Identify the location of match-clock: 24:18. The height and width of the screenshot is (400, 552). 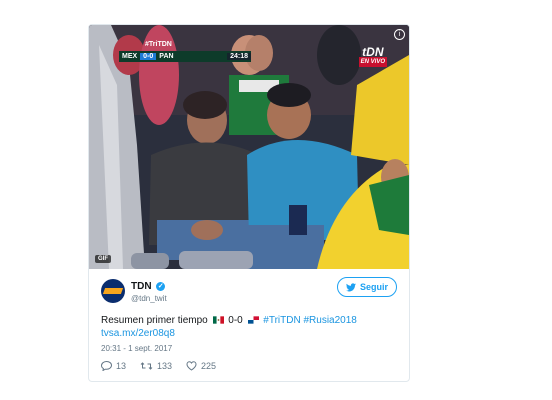
(239, 56).